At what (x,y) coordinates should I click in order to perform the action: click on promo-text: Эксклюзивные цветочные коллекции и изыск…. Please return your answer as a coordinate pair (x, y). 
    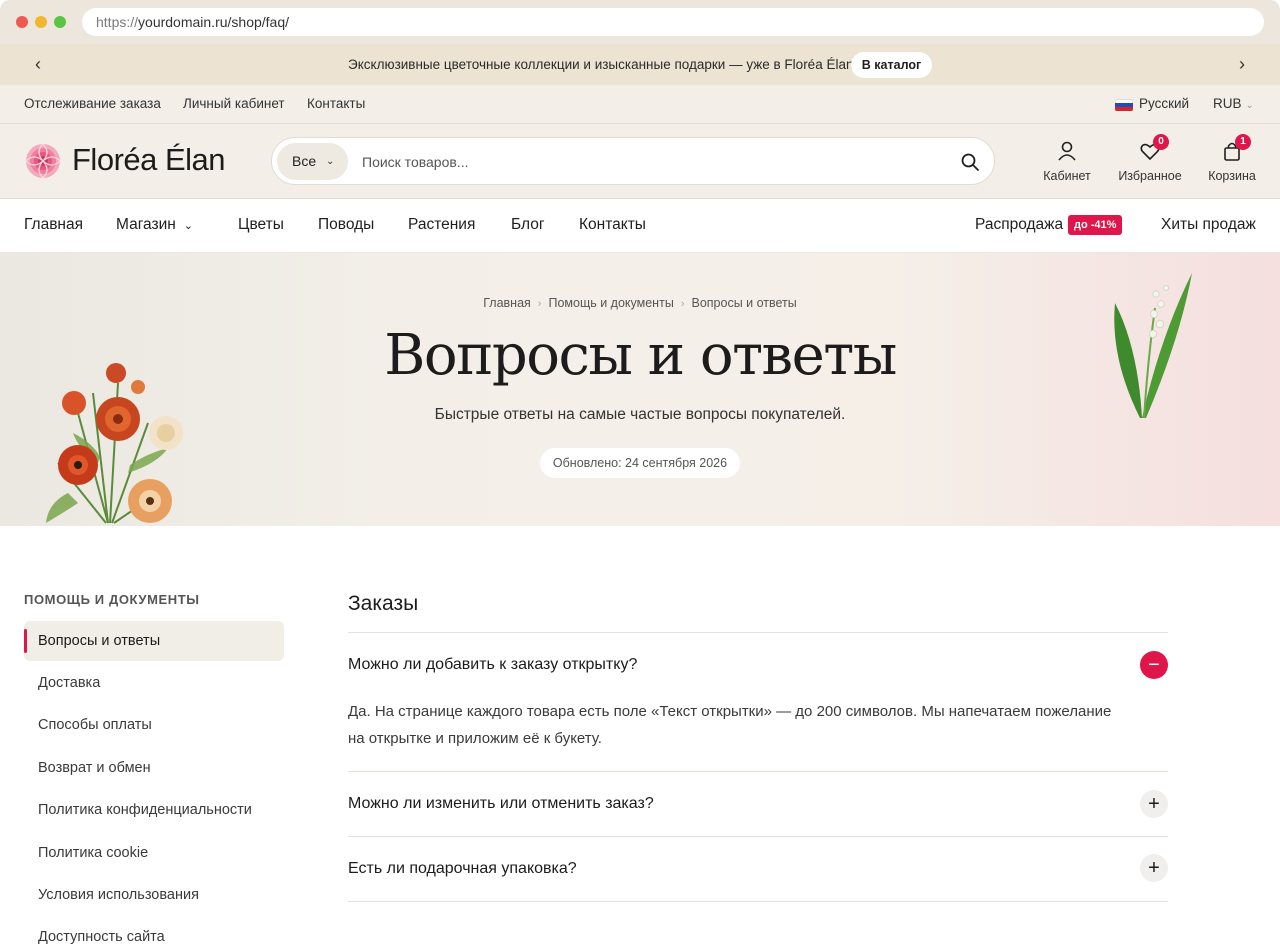
    Looking at the image, I should click on (603, 64).